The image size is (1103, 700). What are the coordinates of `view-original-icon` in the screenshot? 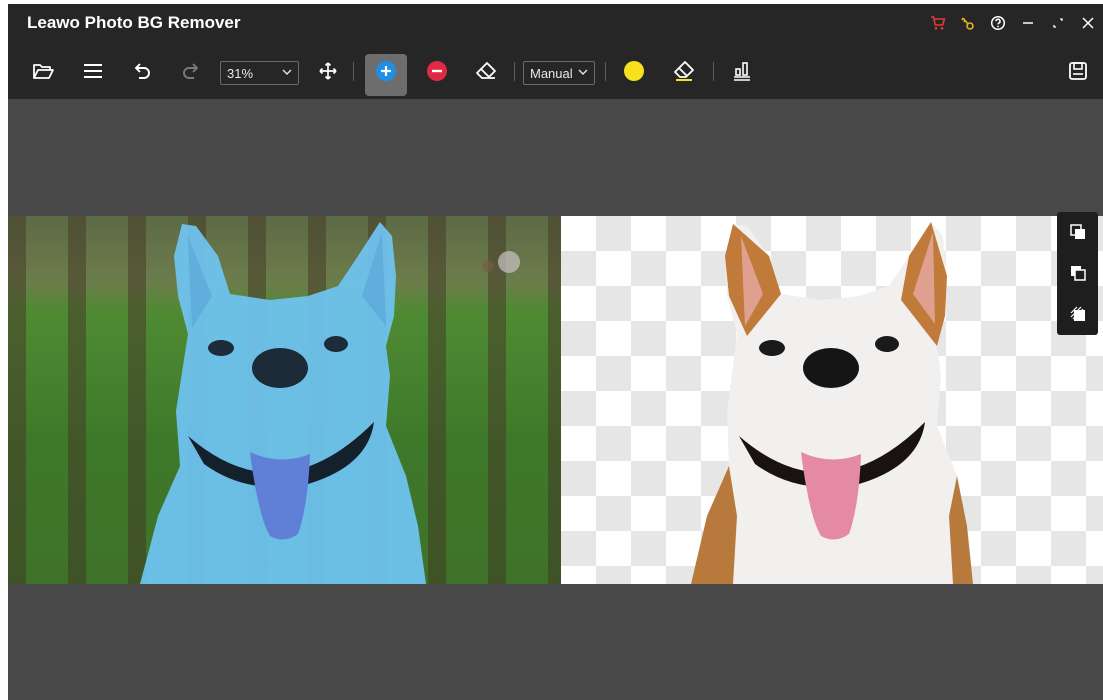 It's located at (1077, 232).